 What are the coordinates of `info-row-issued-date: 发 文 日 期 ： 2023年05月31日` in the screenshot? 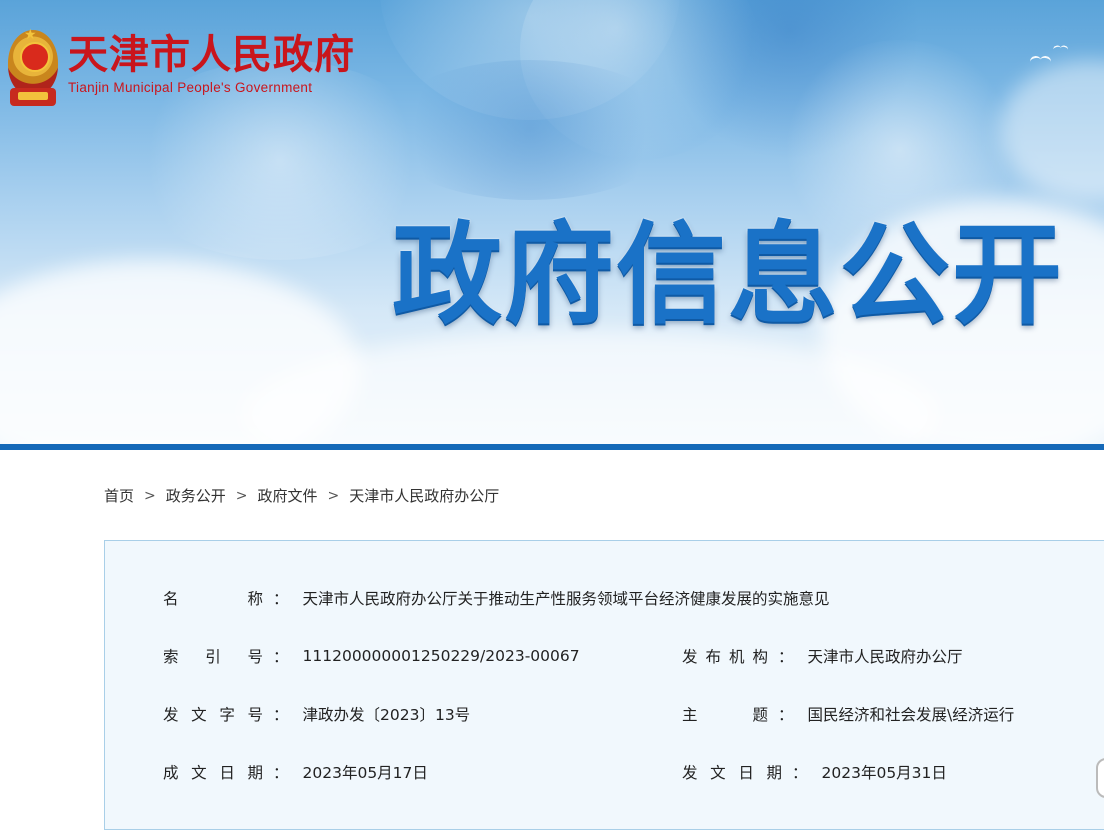 It's located at (814, 772).